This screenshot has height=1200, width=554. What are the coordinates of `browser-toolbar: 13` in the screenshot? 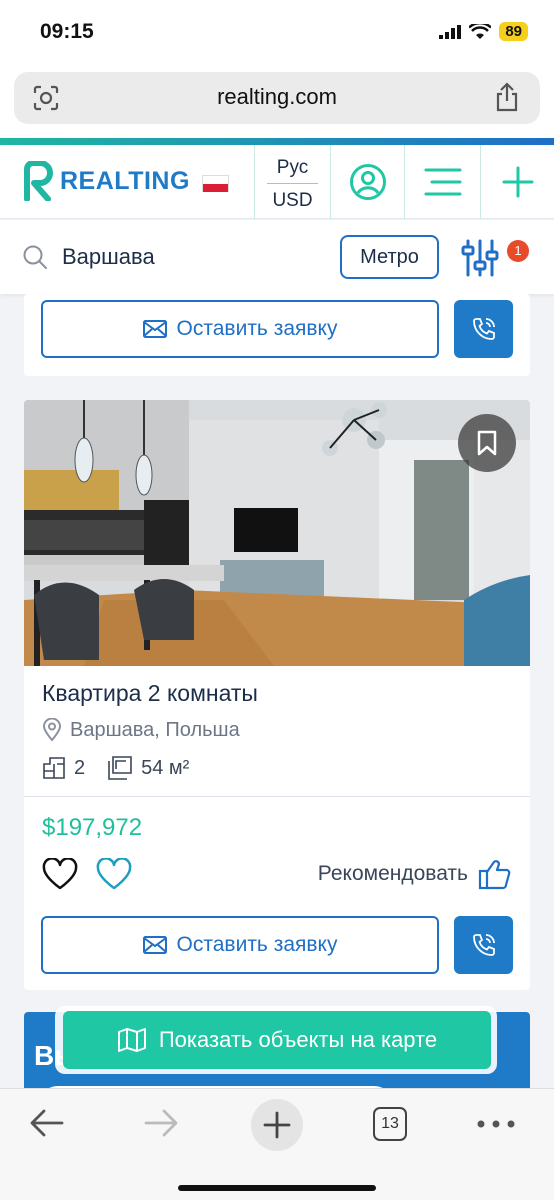 It's located at (277, 1144).